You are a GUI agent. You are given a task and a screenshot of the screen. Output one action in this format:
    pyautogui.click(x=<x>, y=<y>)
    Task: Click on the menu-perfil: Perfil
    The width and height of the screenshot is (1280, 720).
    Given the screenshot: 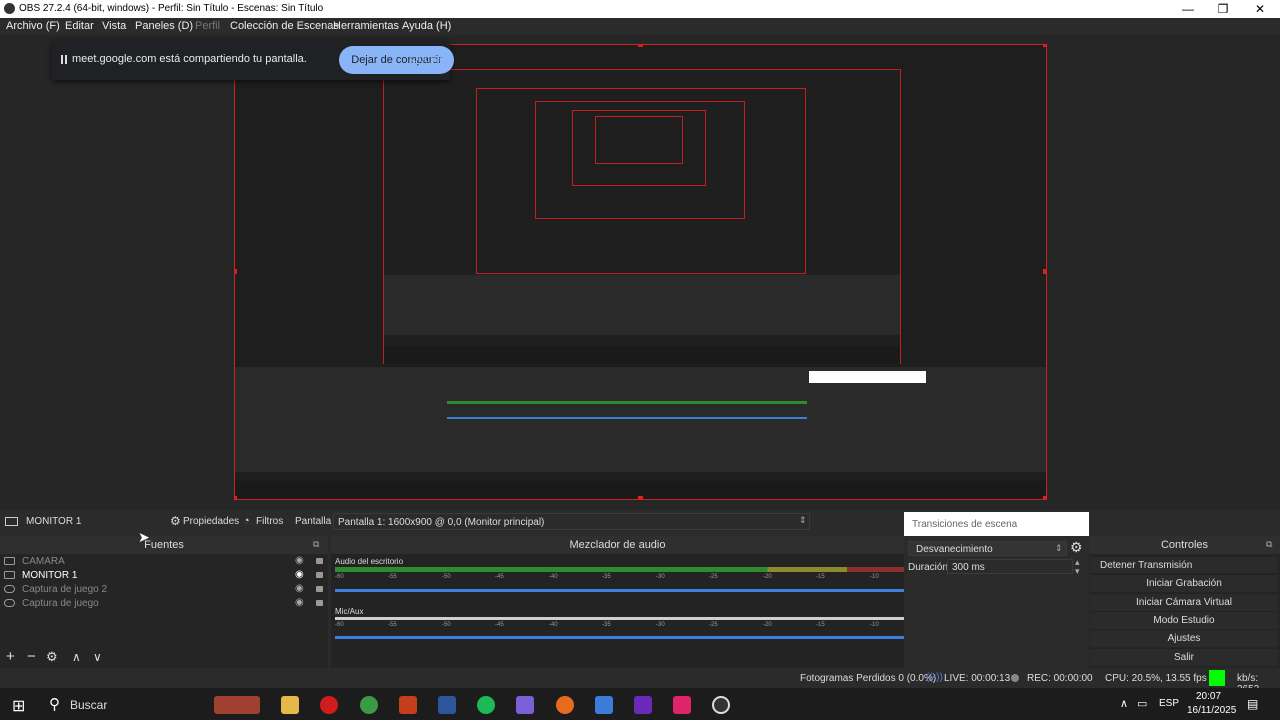 What is the action you would take?
    pyautogui.click(x=207, y=26)
    